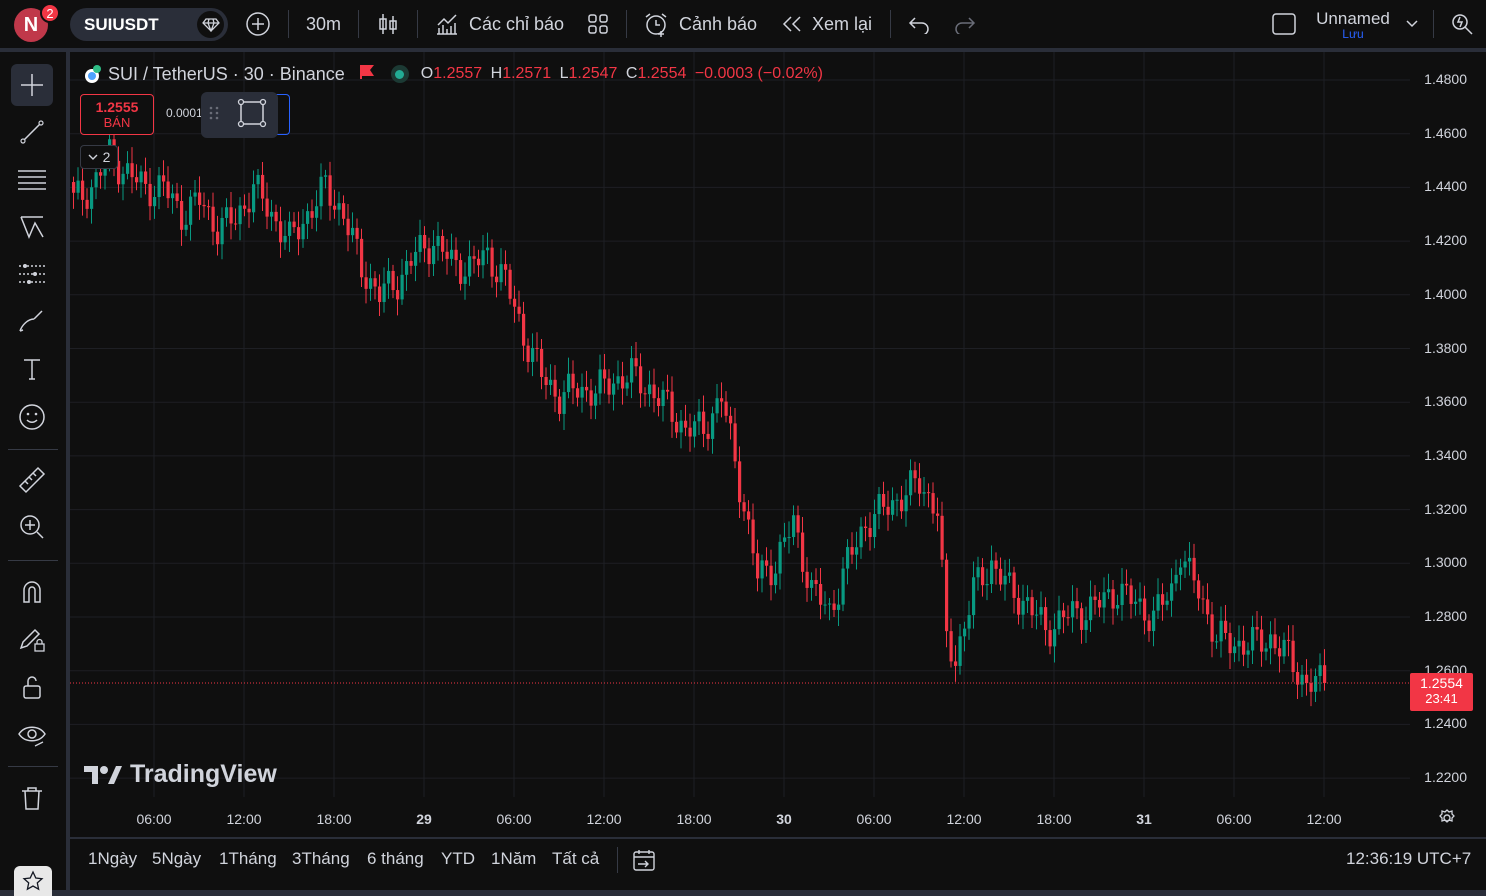 The width and height of the screenshot is (1486, 896). Describe the element at coordinates (1462, 24) in the screenshot. I see `quick-search-icon` at that location.